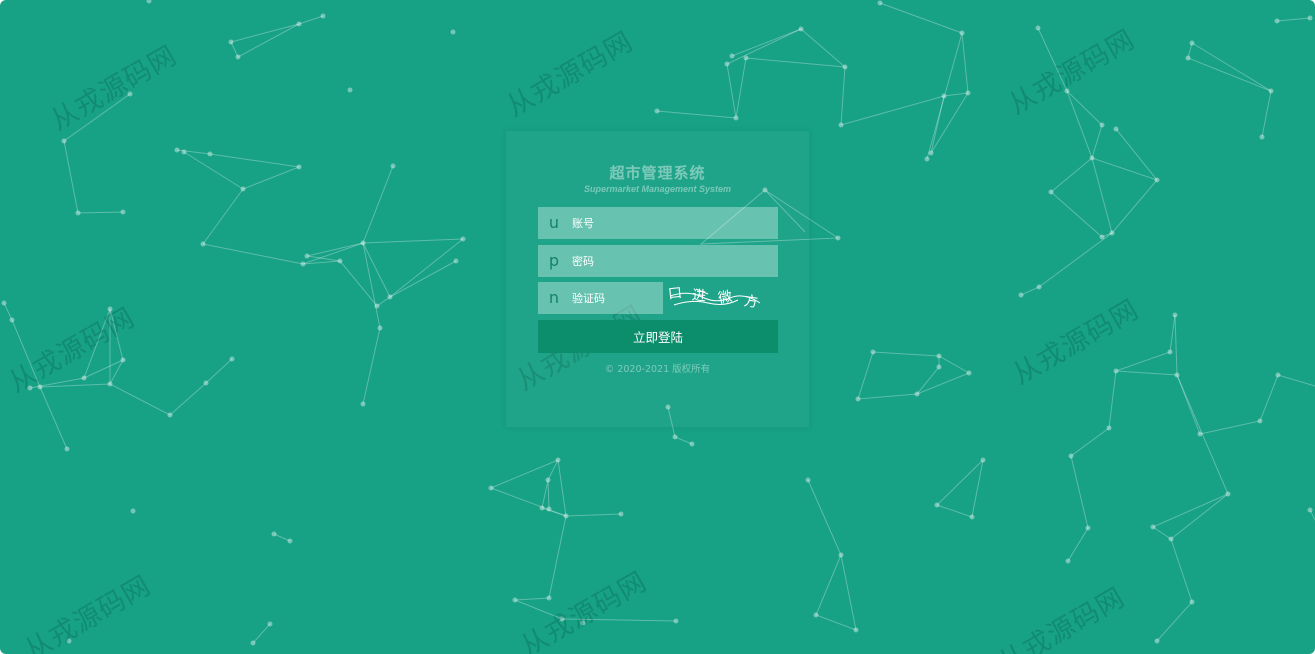 This screenshot has width=1315, height=654. Describe the element at coordinates (657, 173) in the screenshot. I see `system-title: 超市管理系统` at that location.